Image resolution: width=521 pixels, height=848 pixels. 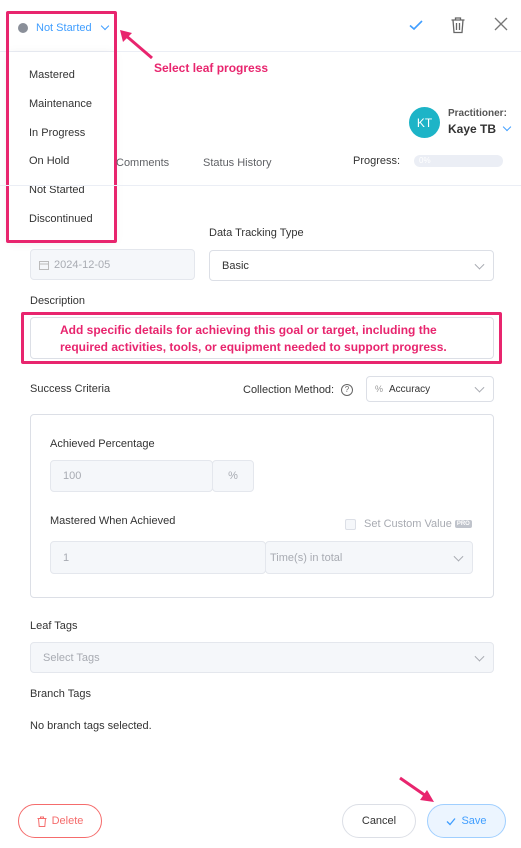 I want to click on annotation-select-leaf-progress: Select leaf progress, so click(x=211, y=68).